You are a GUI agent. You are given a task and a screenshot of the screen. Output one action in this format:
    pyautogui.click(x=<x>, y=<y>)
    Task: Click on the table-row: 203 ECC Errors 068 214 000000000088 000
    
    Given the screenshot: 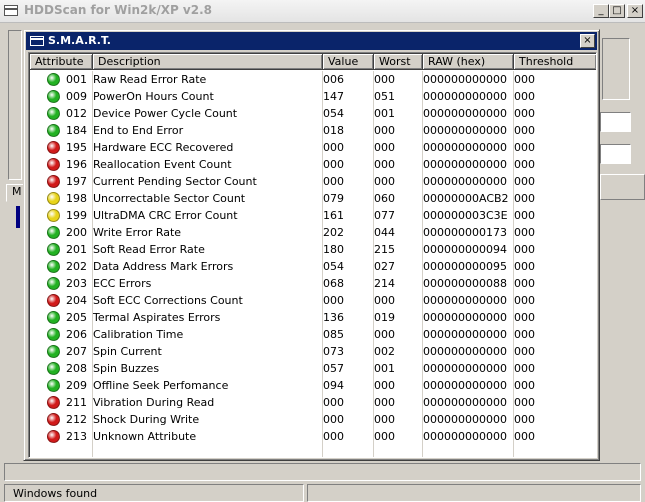 What is the action you would take?
    pyautogui.click(x=313, y=283)
    